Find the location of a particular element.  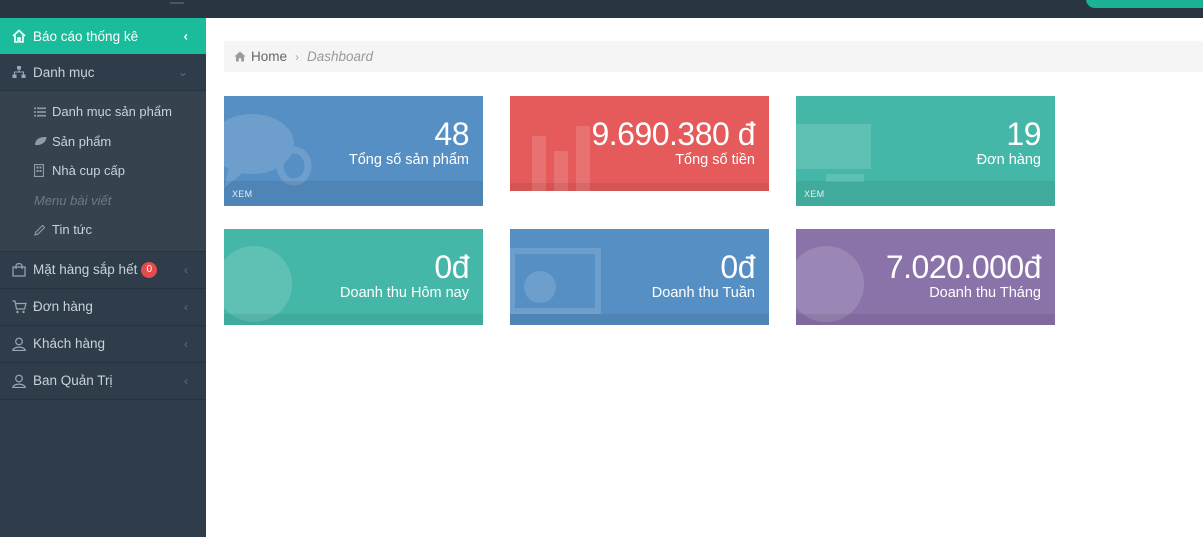

sidebar-item-mat-hang-sap-het: Mặt hàng sắp hết 0 ‹ is located at coordinates (103, 270).